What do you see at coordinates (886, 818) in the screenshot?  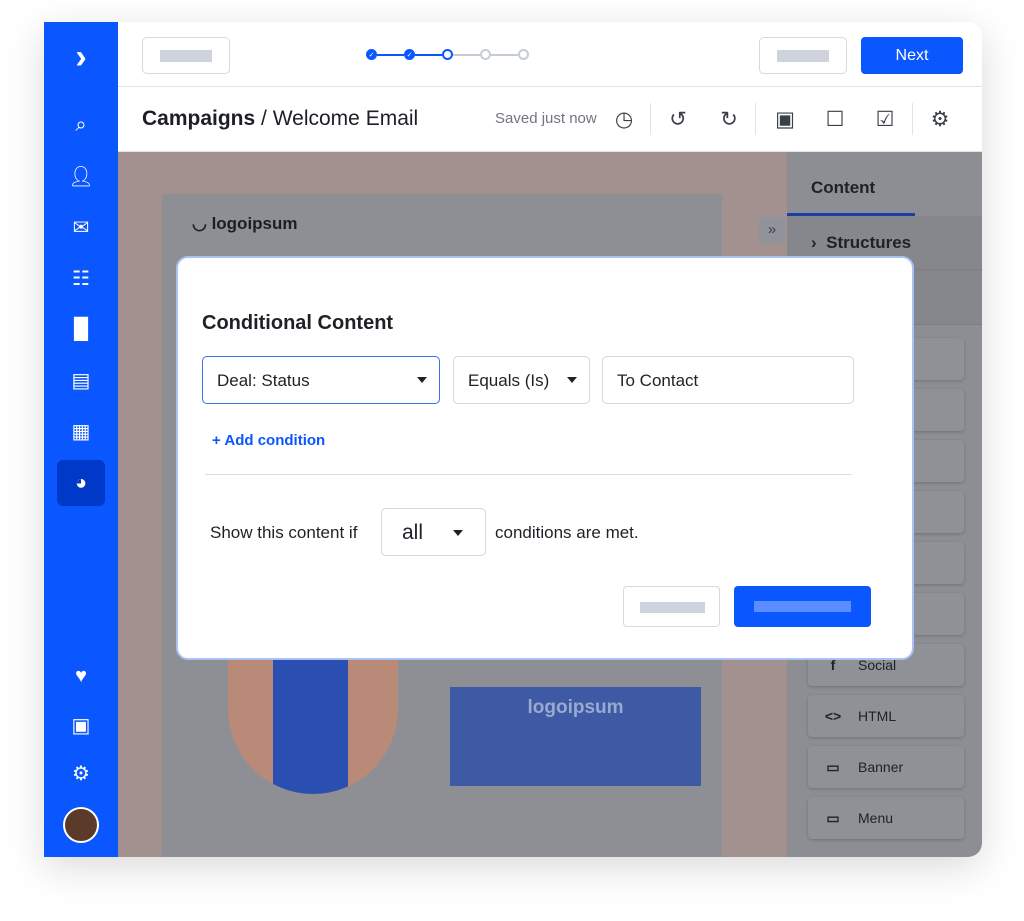 I see `block-menu: ▭ Menu` at bounding box center [886, 818].